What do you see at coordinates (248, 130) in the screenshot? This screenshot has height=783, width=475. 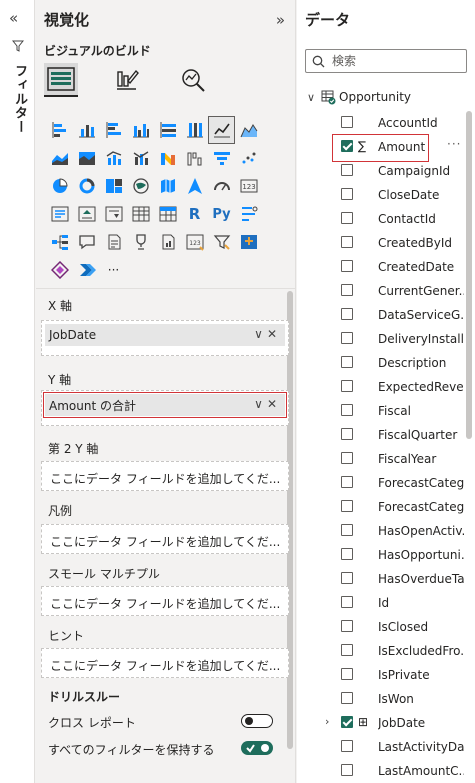 I see `area-chart-icon` at bounding box center [248, 130].